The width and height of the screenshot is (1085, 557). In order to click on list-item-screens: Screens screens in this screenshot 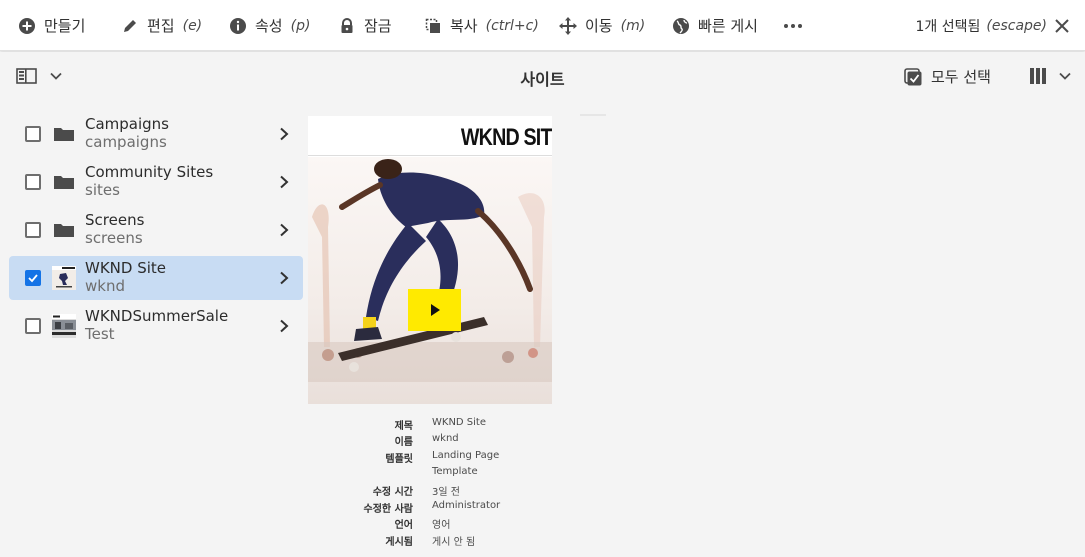, I will do `click(156, 230)`.